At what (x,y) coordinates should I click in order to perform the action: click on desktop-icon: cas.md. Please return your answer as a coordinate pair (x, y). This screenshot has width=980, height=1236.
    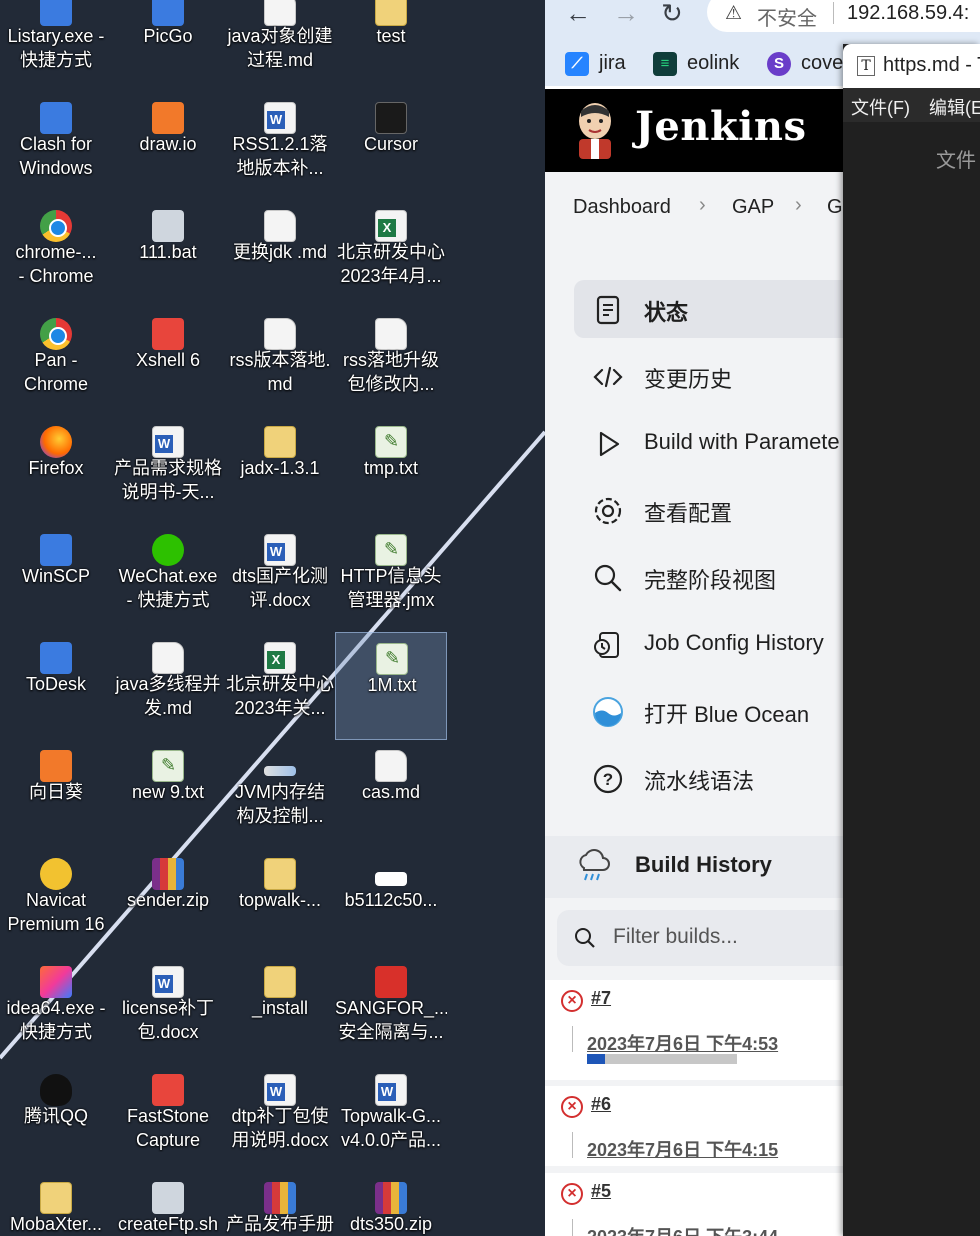
    Looking at the image, I should click on (391, 794).